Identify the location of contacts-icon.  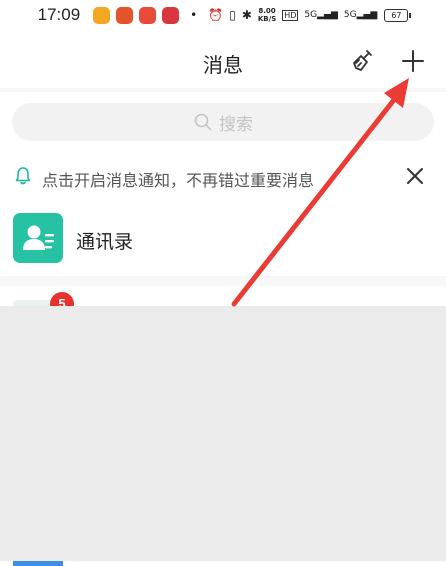
(38, 238).